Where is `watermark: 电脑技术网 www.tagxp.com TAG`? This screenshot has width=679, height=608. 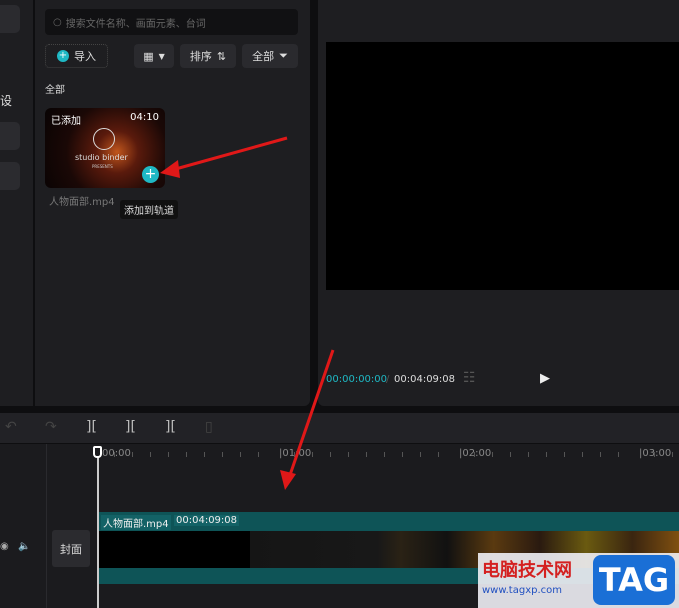 watermark: 电脑技术网 www.tagxp.com TAG is located at coordinates (578, 580).